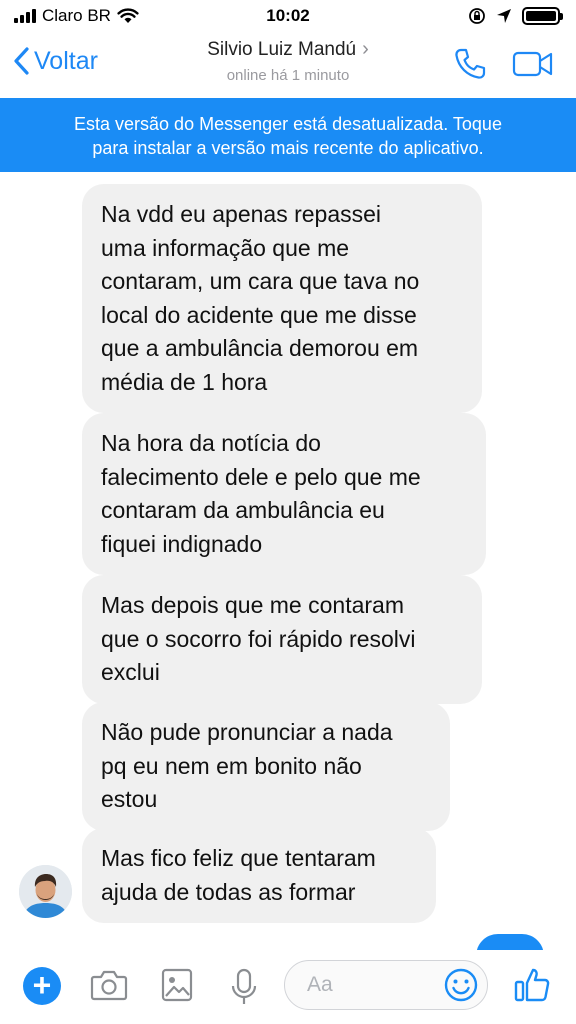 The width and height of the screenshot is (576, 1024). I want to click on message-line: que a ambulância demorou em, so click(260, 348).